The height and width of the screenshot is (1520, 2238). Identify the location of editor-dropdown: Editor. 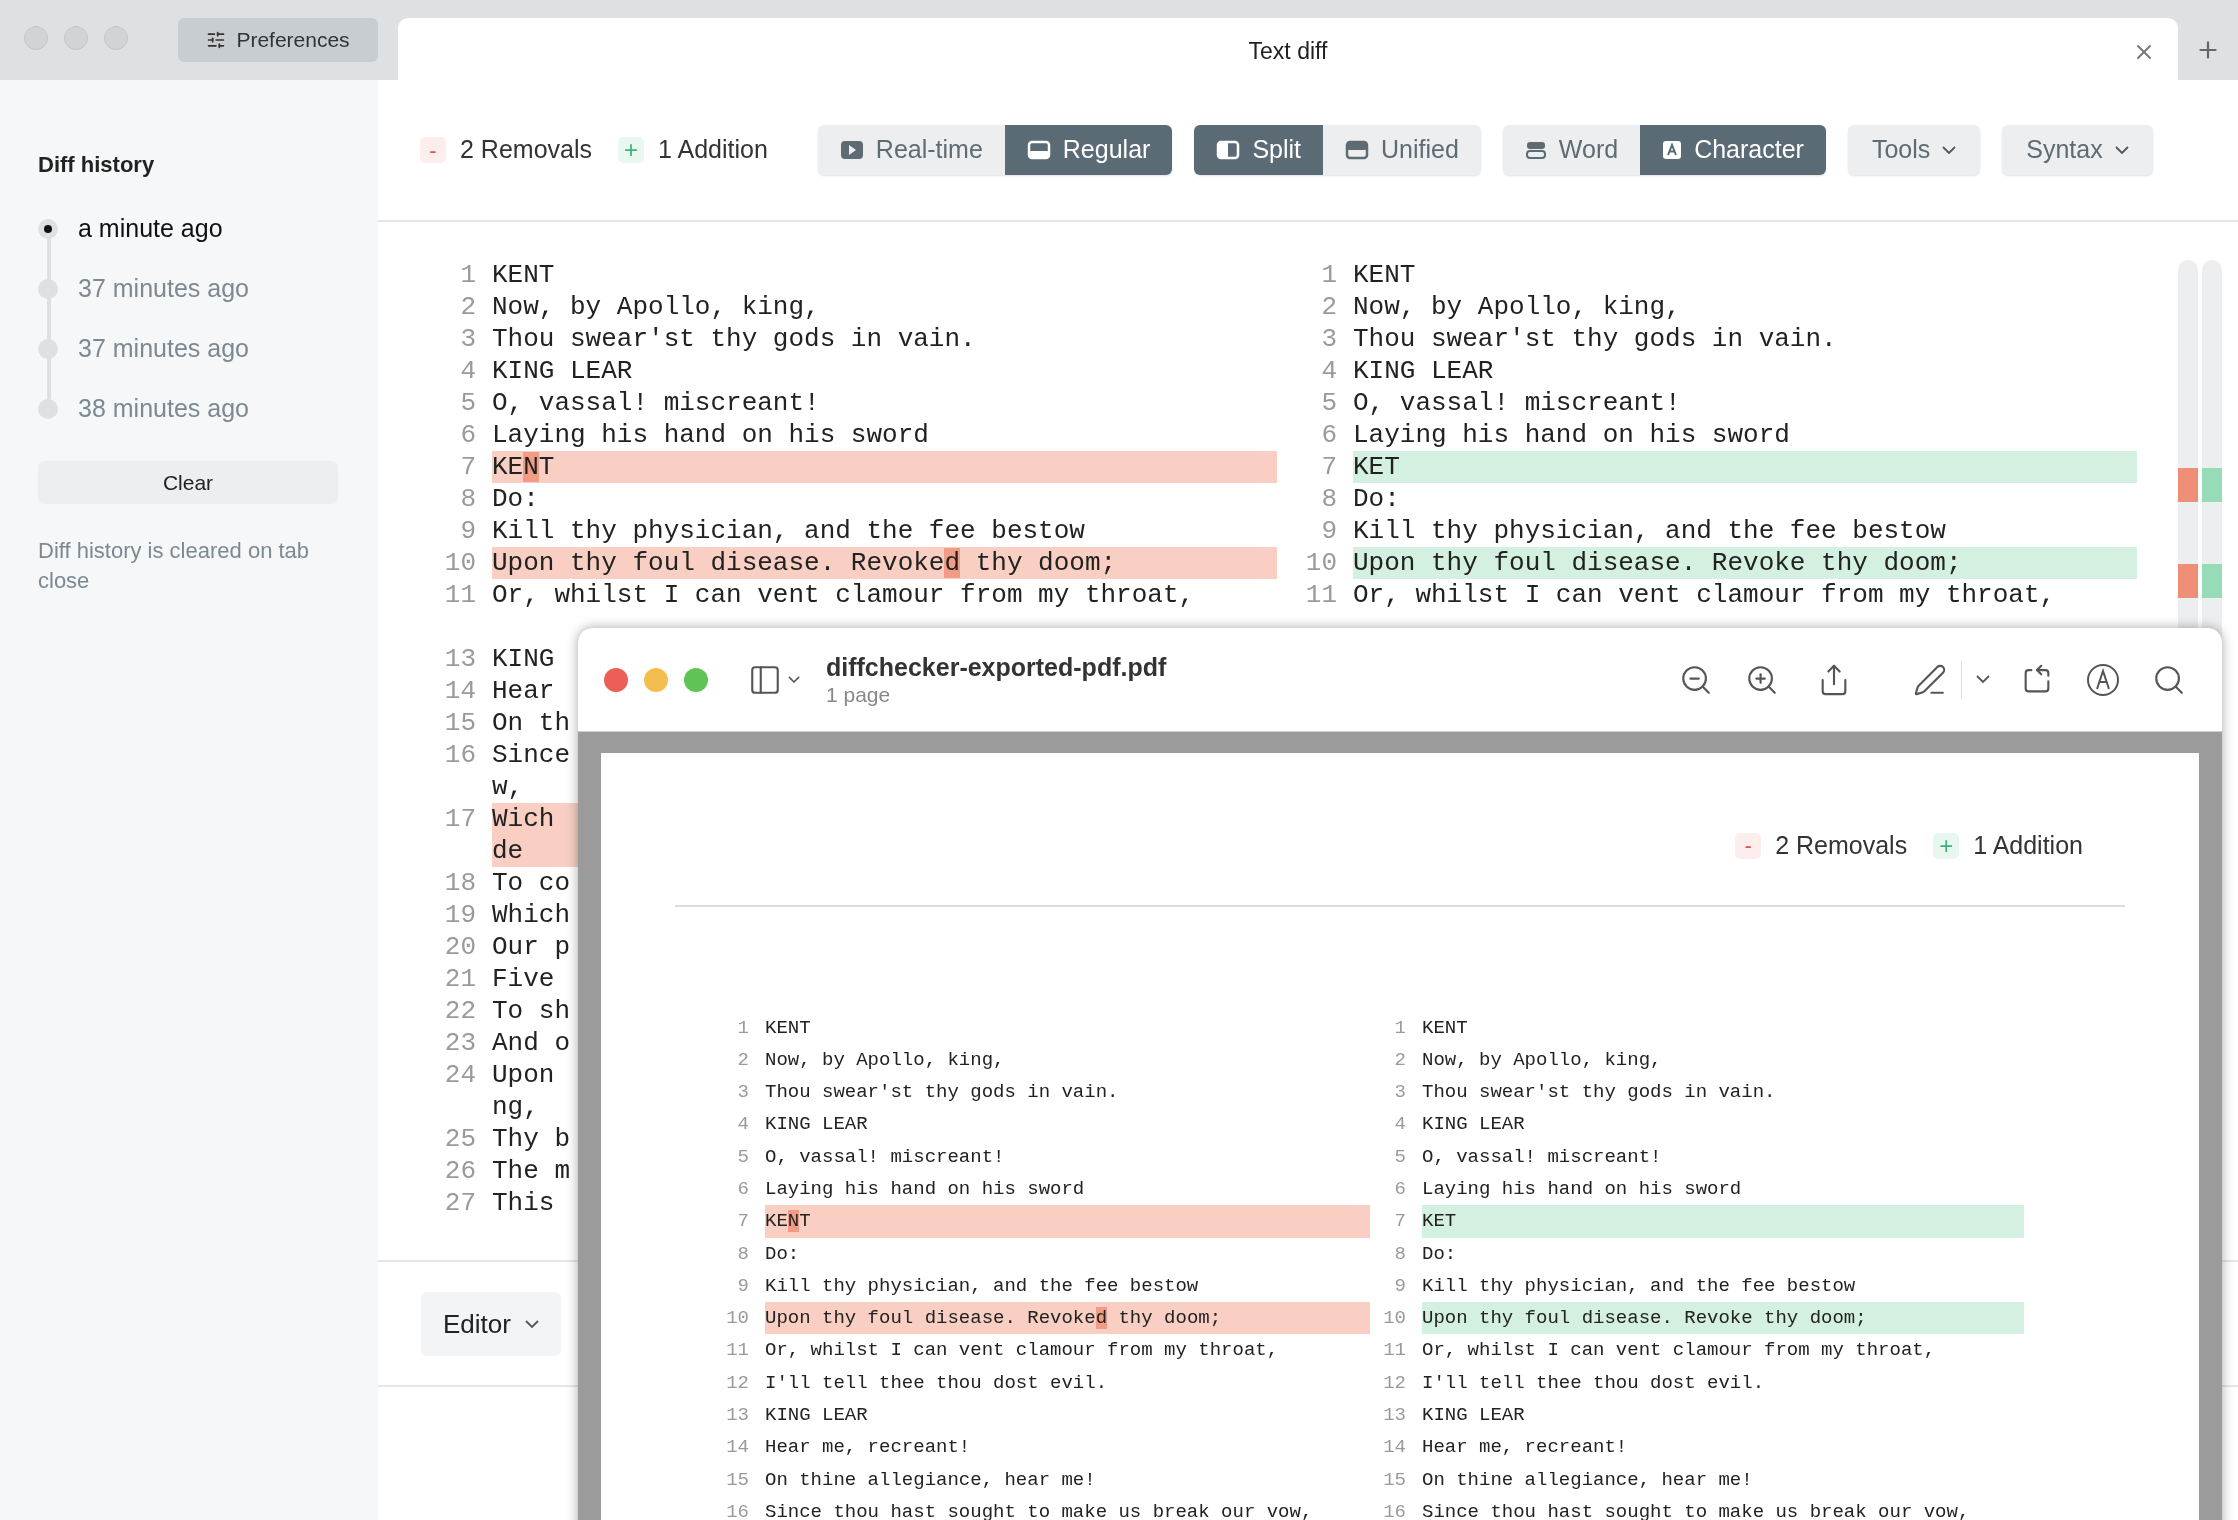
(491, 1324).